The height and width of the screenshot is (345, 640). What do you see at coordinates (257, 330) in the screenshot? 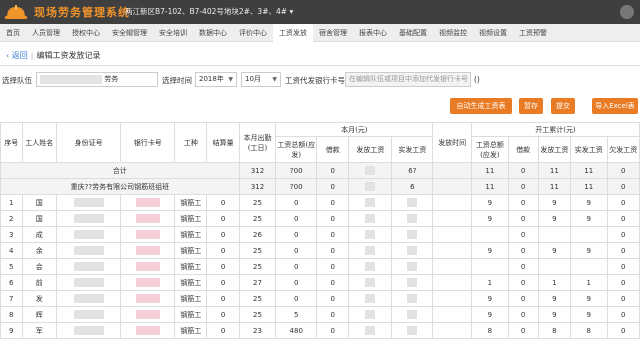
I see `days-cell: 23` at bounding box center [257, 330].